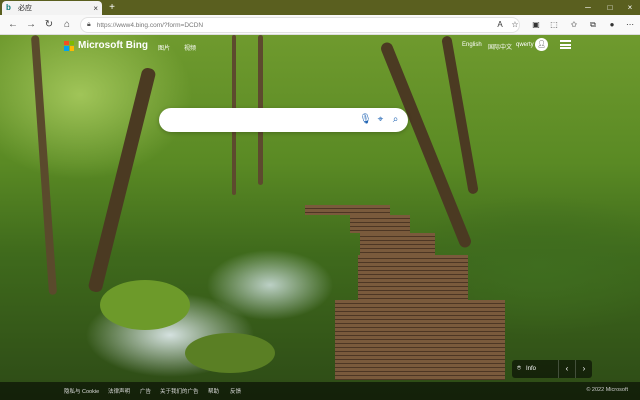 Image resolution: width=640 pixels, height=400 pixels. I want to click on minimize-button: ─, so click(588, 7).